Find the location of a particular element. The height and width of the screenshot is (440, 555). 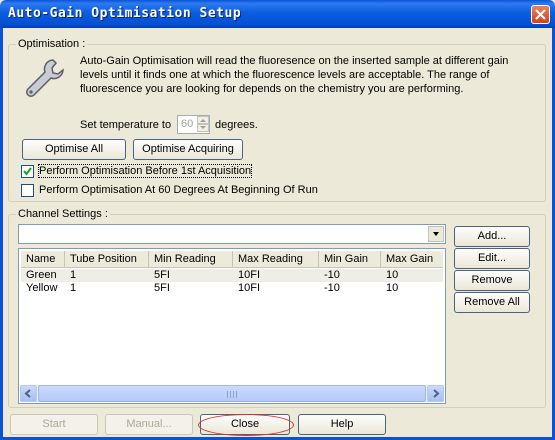

before-acquisition-checkbox is located at coordinates (27, 171).